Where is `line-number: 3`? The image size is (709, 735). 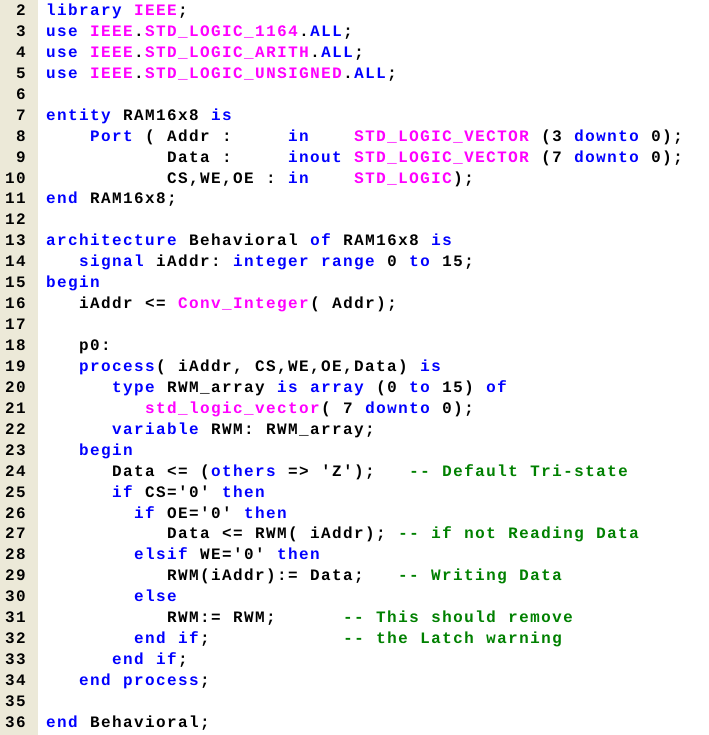
line-number: 3 is located at coordinates (21, 31).